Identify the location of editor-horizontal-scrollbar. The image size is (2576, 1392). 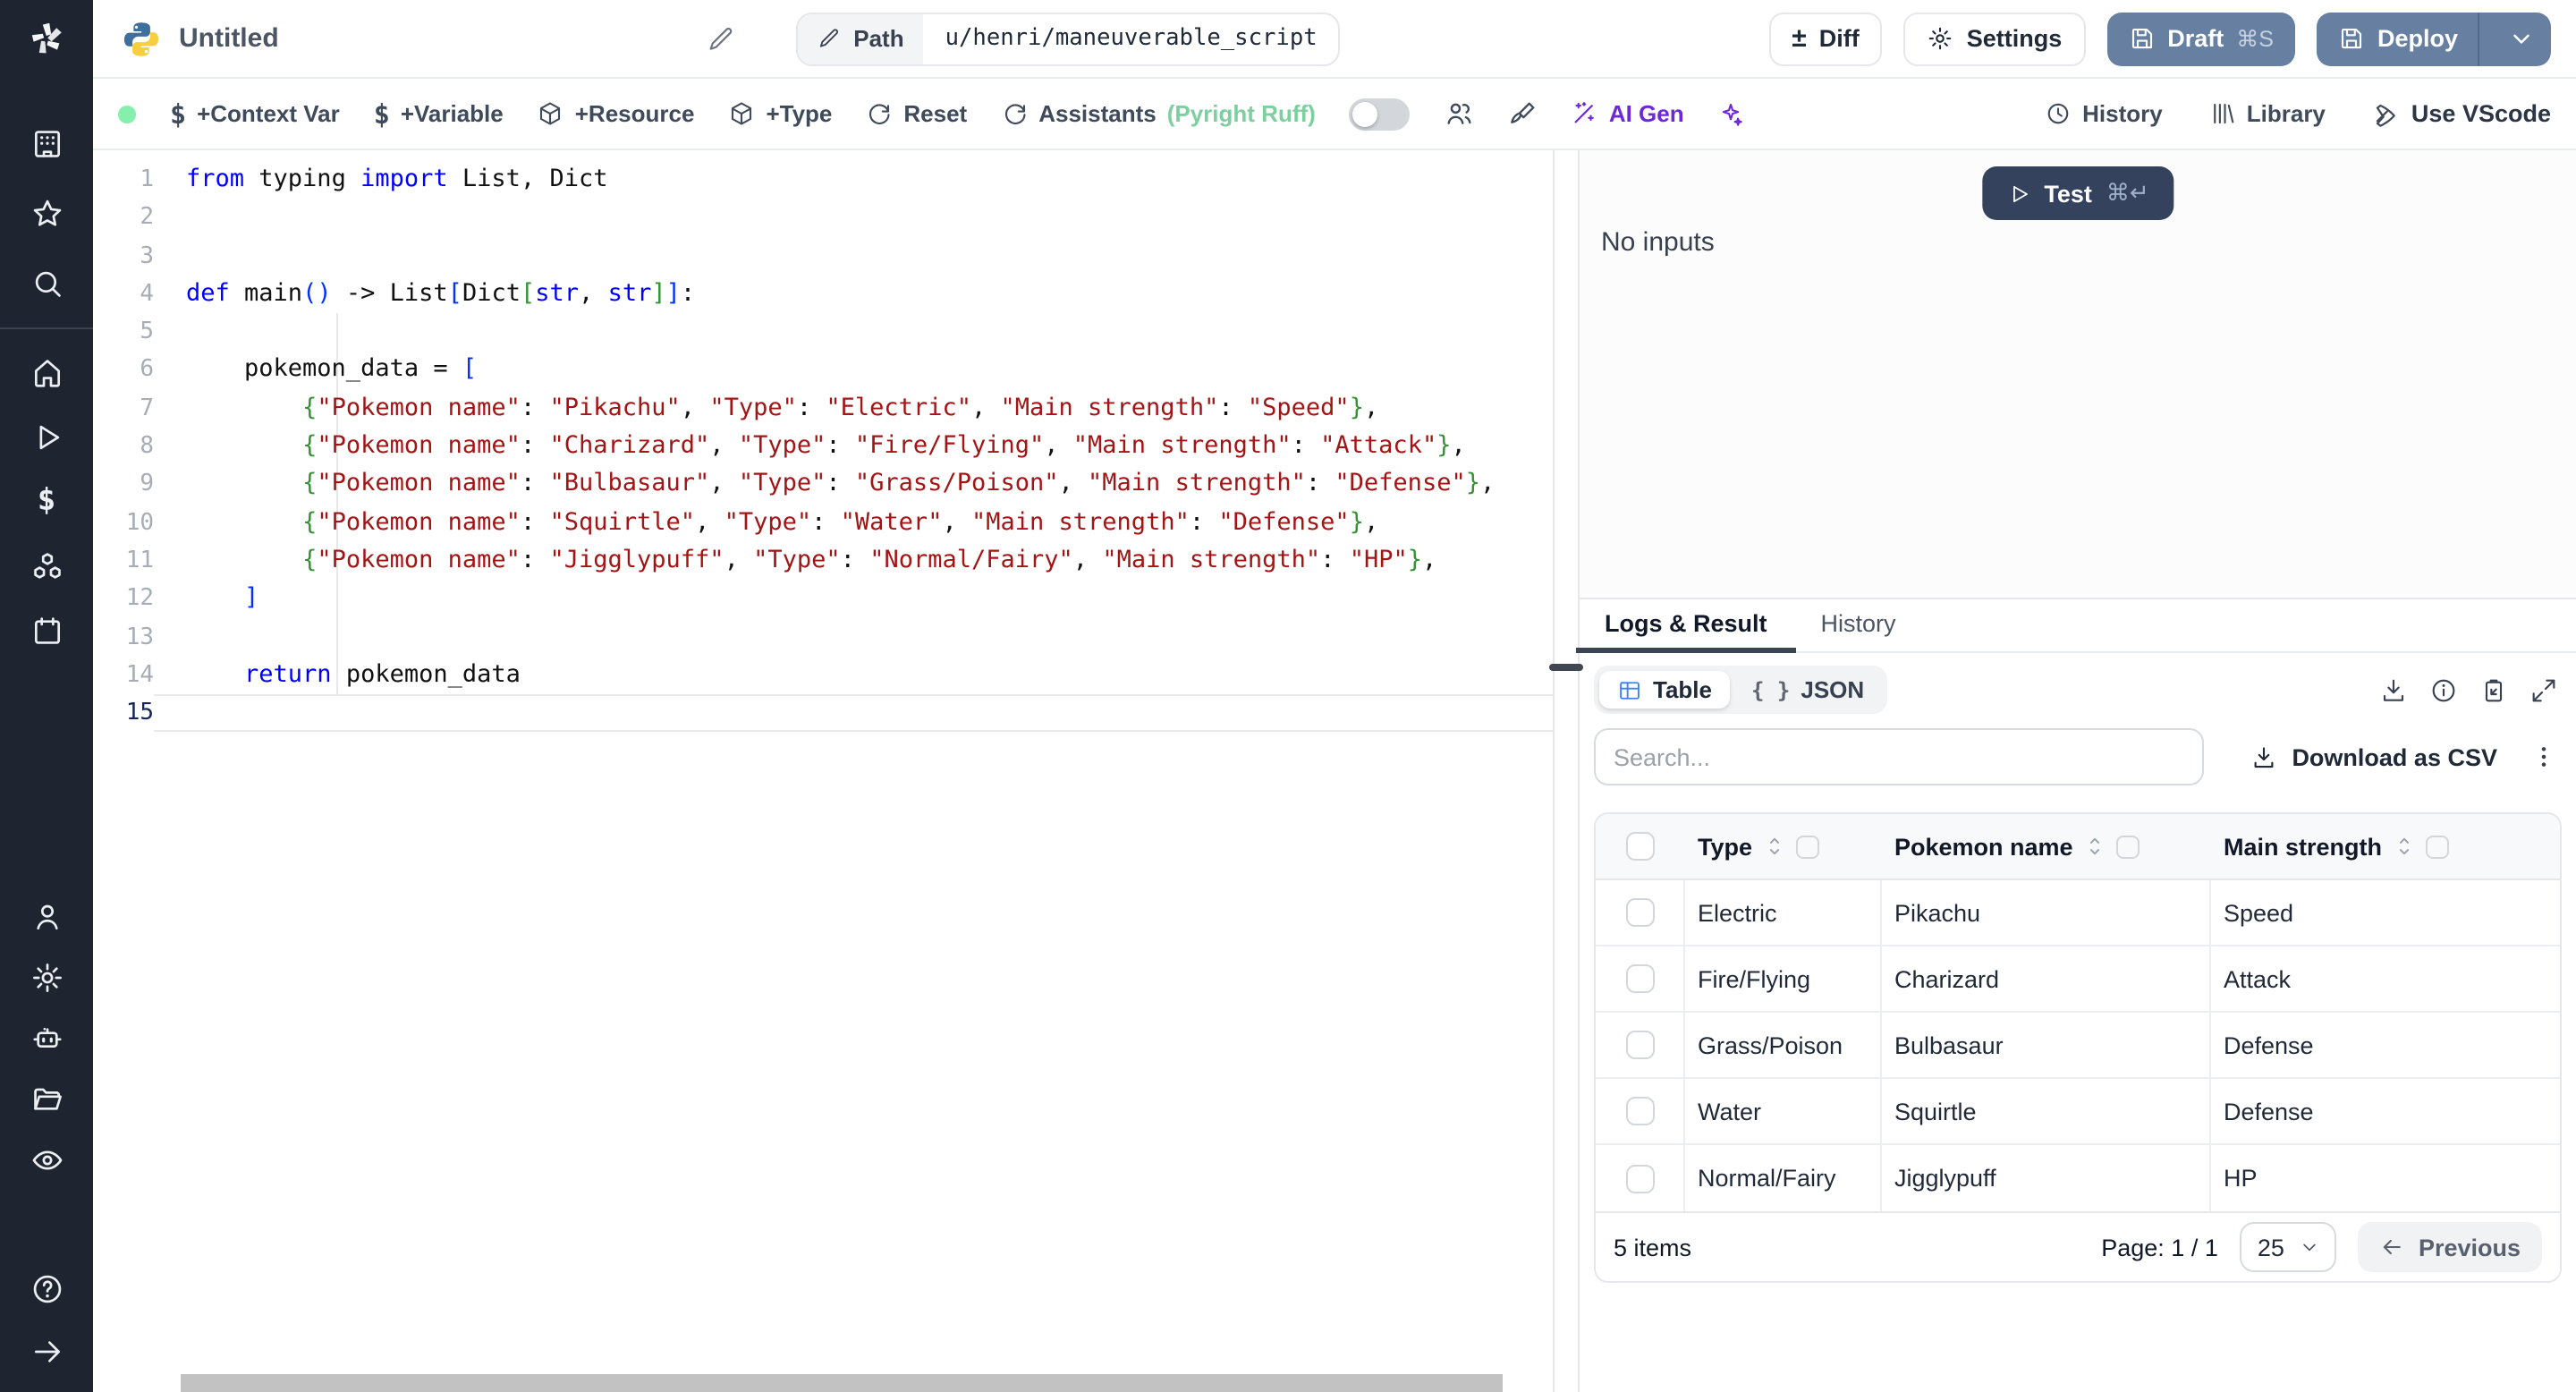
(842, 1383).